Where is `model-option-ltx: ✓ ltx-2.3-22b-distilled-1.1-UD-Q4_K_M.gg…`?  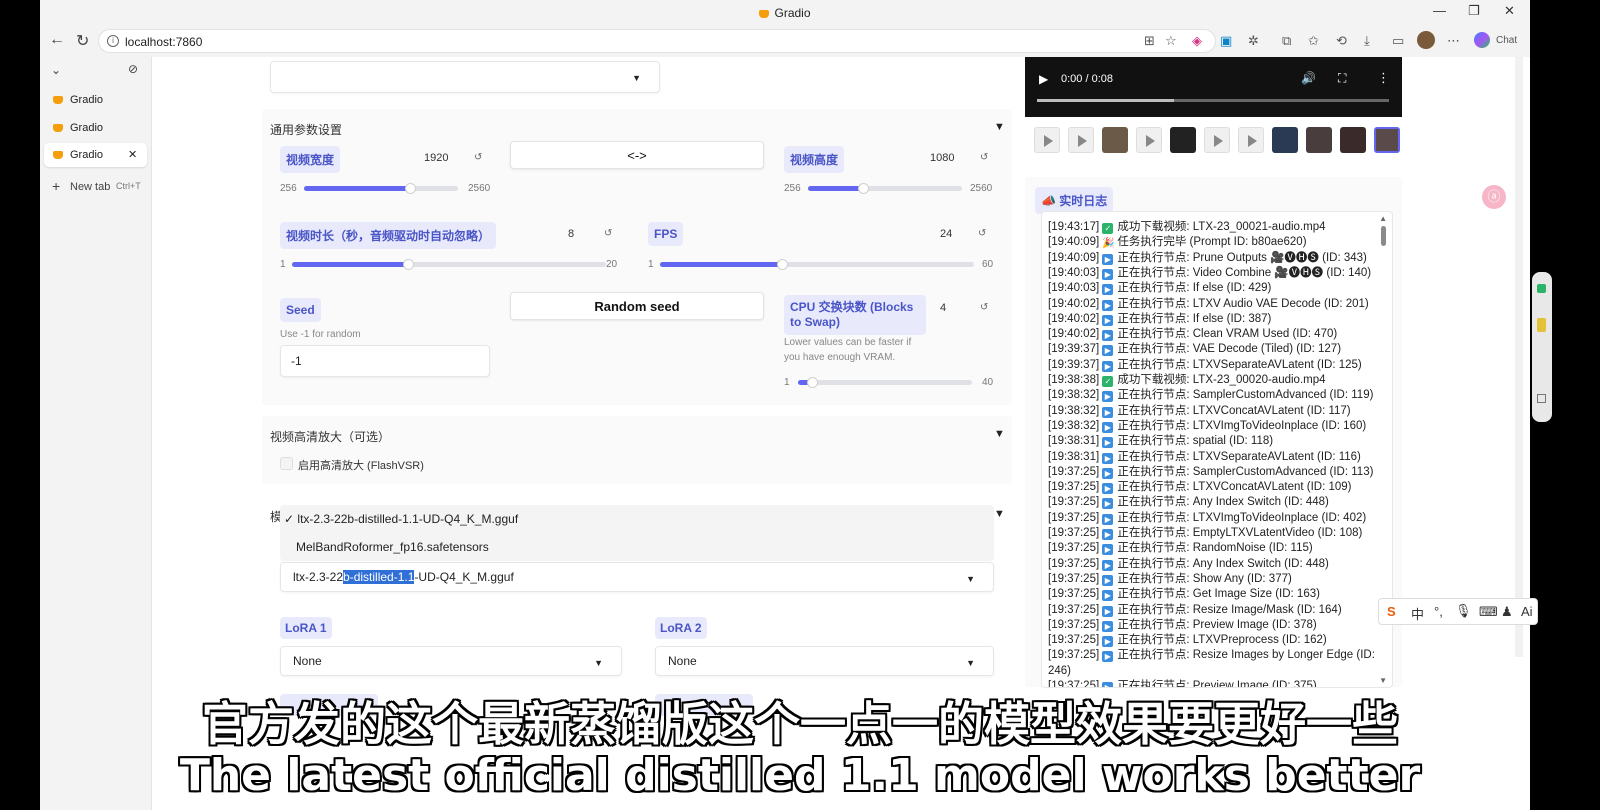
model-option-ltx: ✓ ltx-2.3-22b-distilled-1.1-UD-Q4_K_M.gg… is located at coordinates (401, 519).